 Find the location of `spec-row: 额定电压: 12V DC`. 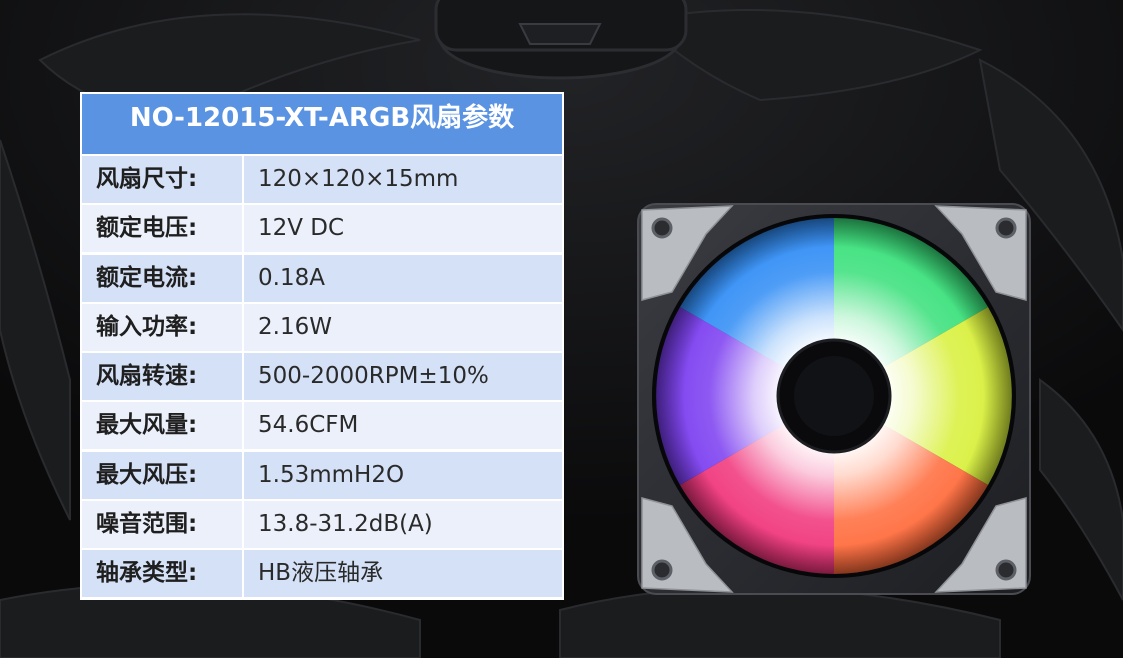

spec-row: 额定电压: 12V DC is located at coordinates (322, 229).